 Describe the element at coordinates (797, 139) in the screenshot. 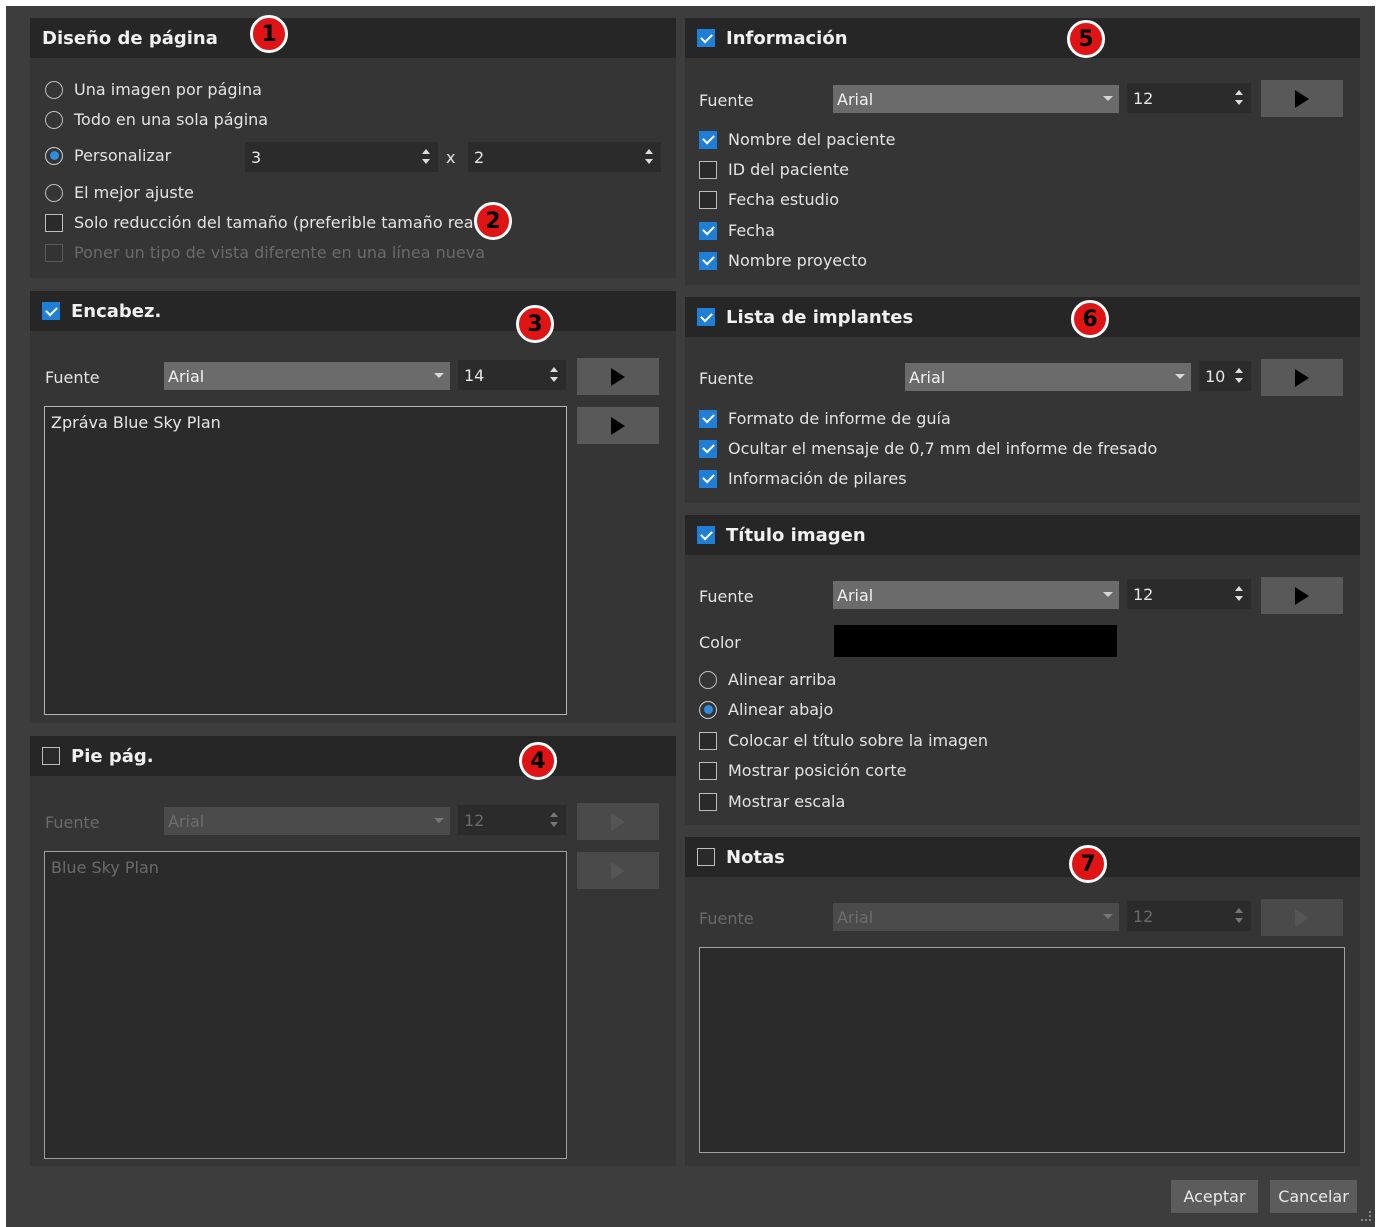

I see `info-patient-name-checkbox: Nombre del paciente` at that location.